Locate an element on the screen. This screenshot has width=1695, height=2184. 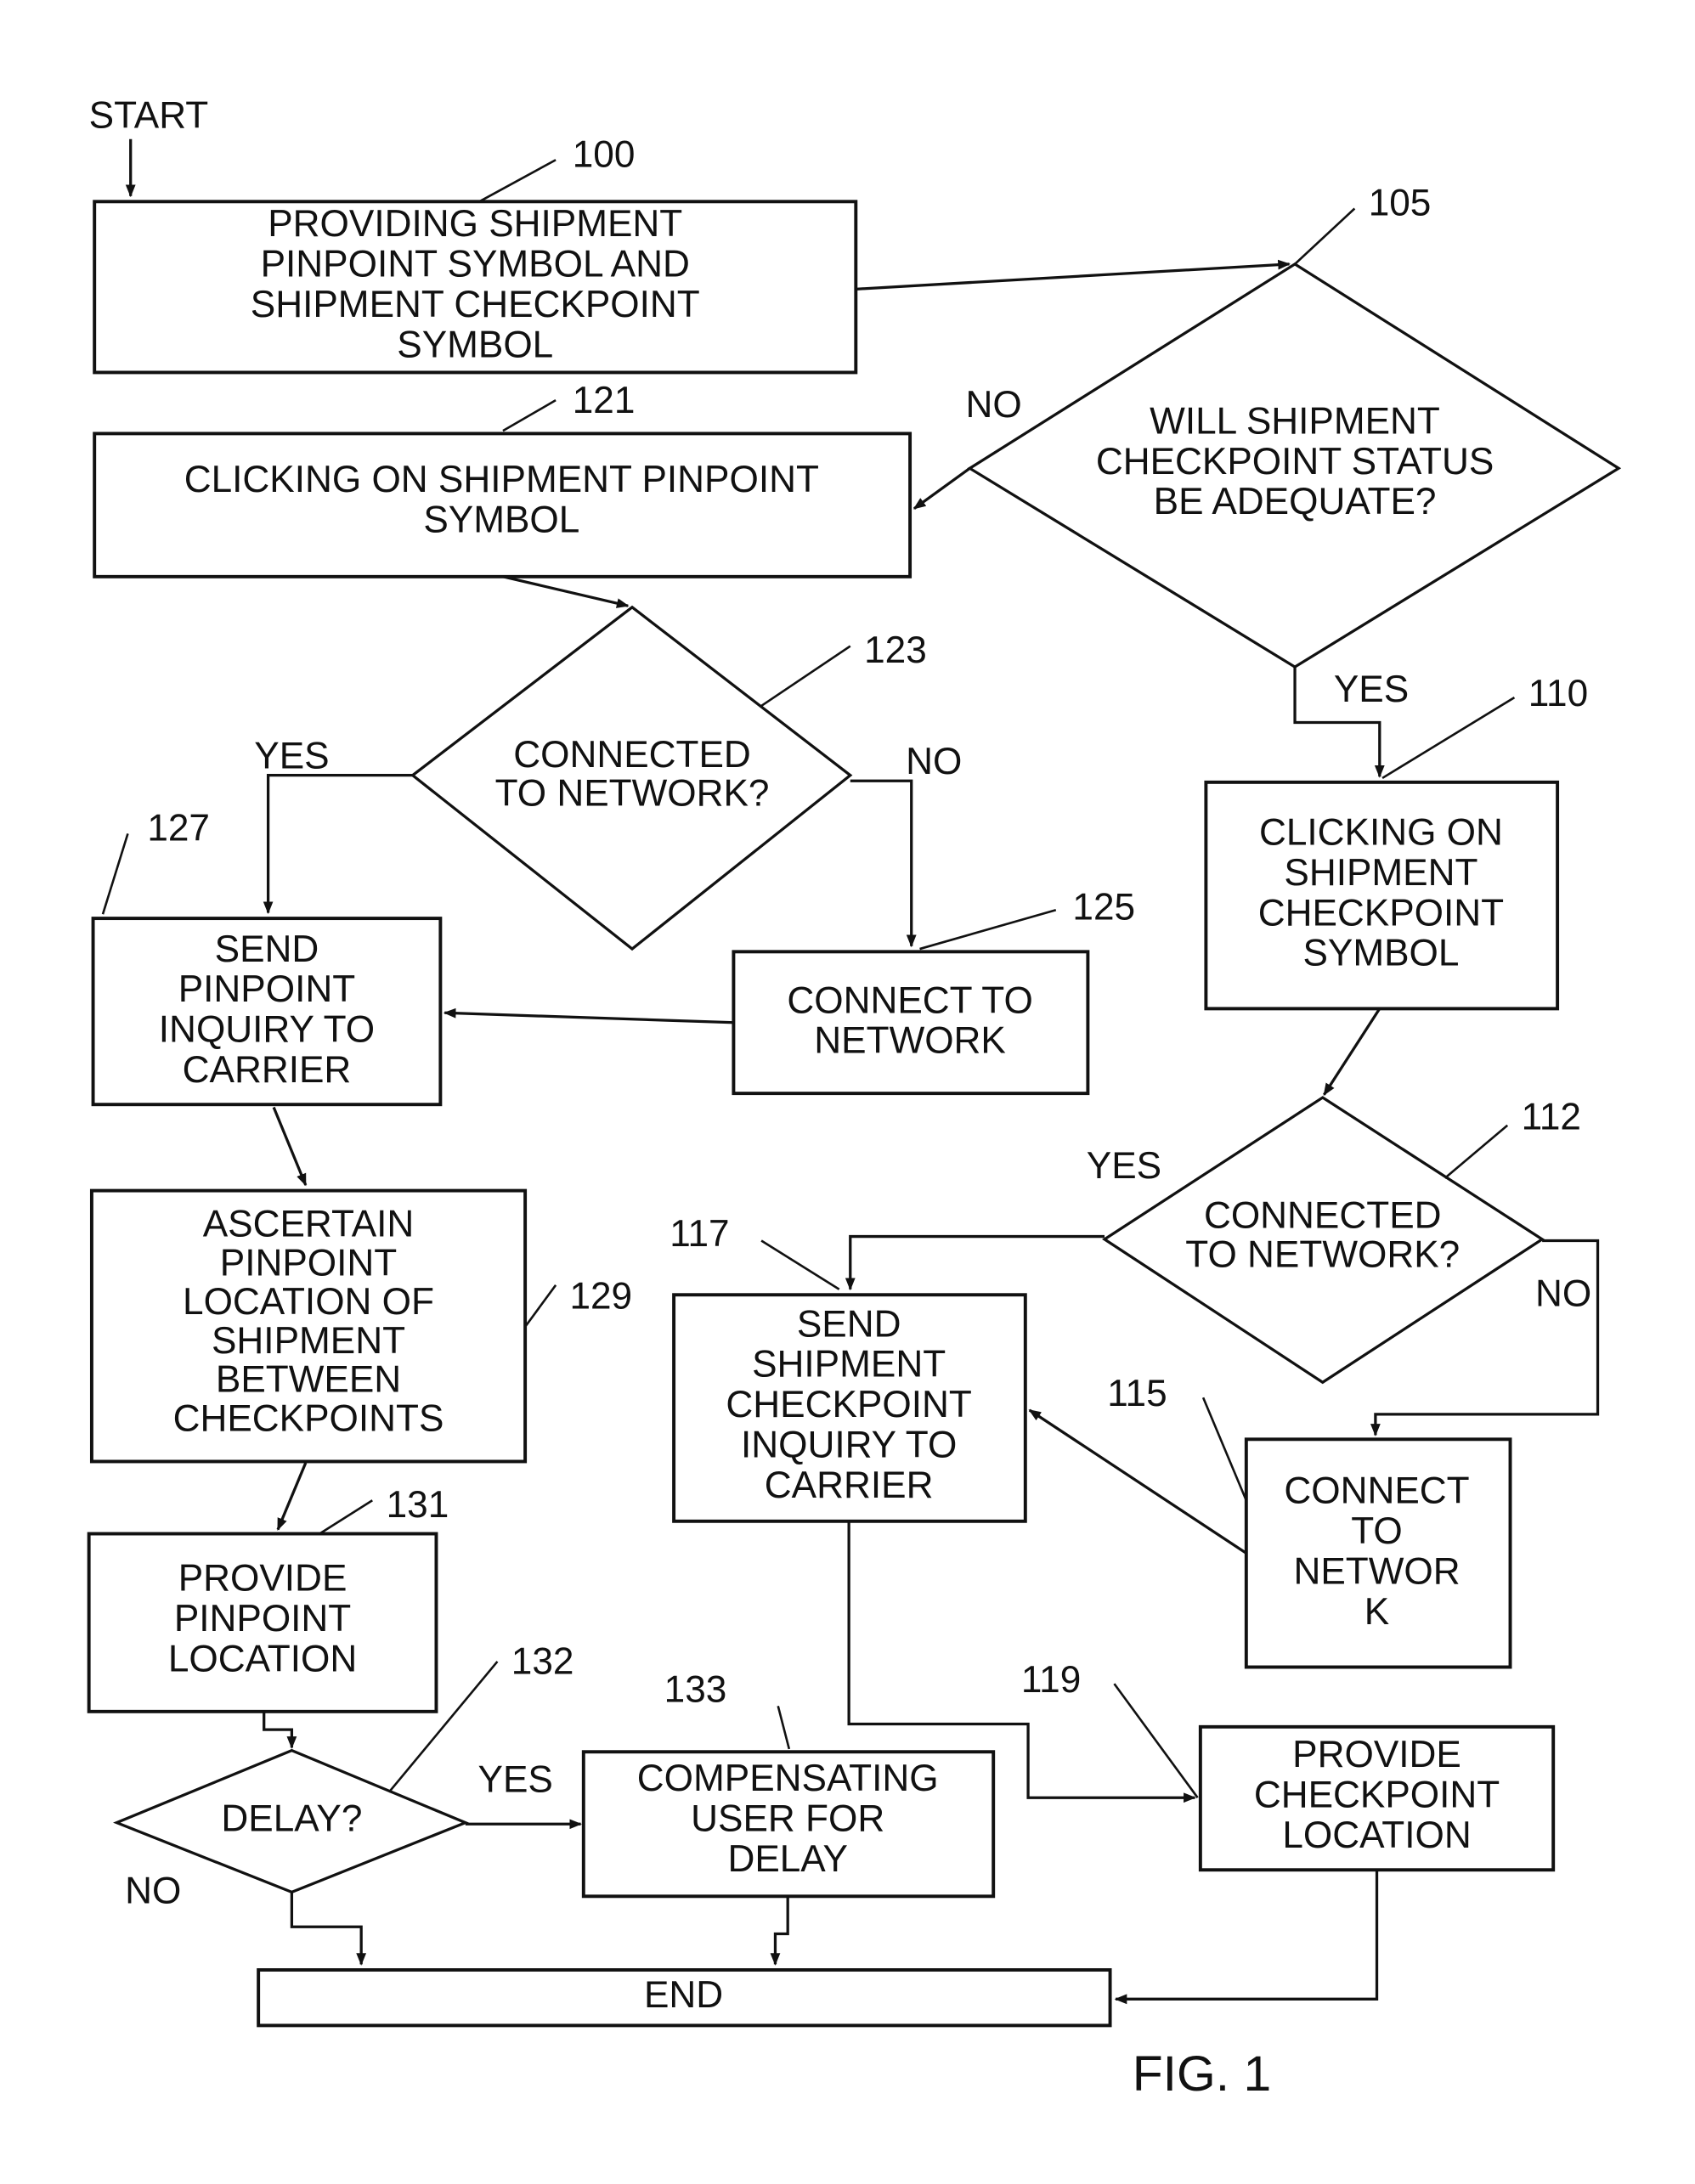
edge-label-105-no: NO is located at coordinates (993, 405).